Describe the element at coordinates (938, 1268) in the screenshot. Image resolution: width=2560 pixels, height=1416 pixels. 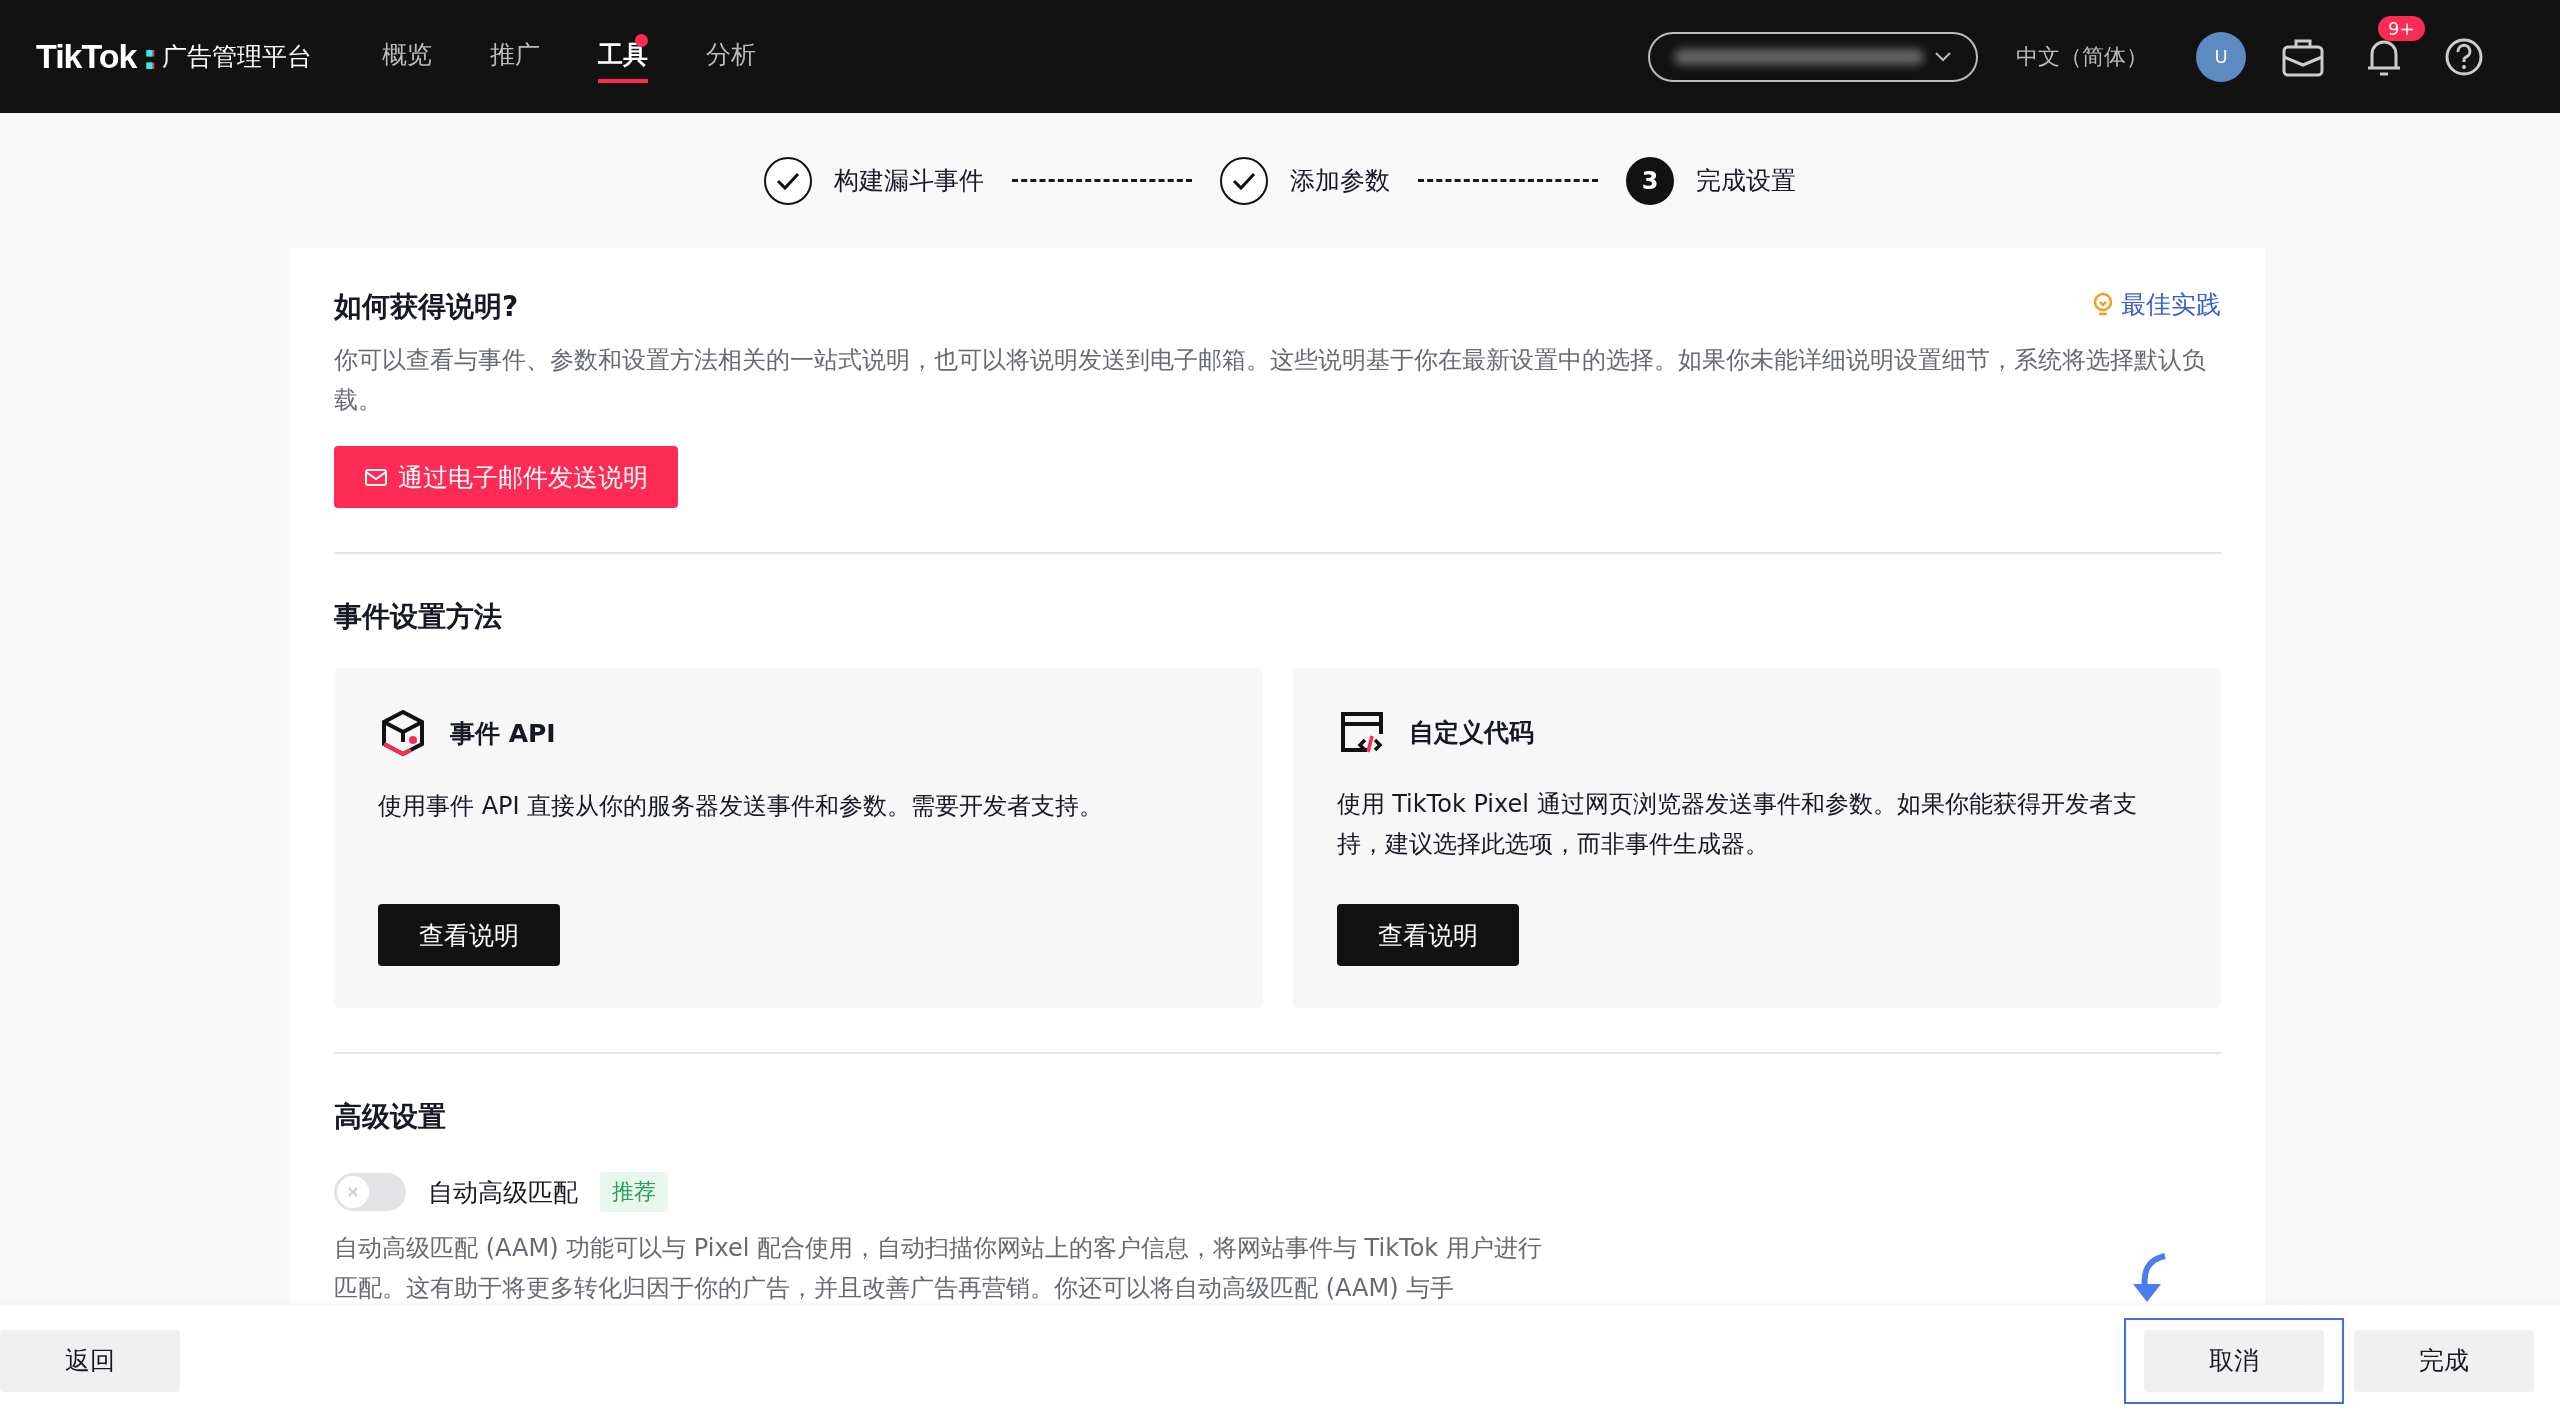
I see `description: 自动高级匹配 (AAM) 功能可以与 Pixel 配合使用，自动扫描你网站上的客户信息，将网站事件与 TikTok 用户进行匹配。这有助于将更多转化归因于你的广告，并且改善广告再营销。你还可以将自动高级匹配 (AAM) 与手` at that location.